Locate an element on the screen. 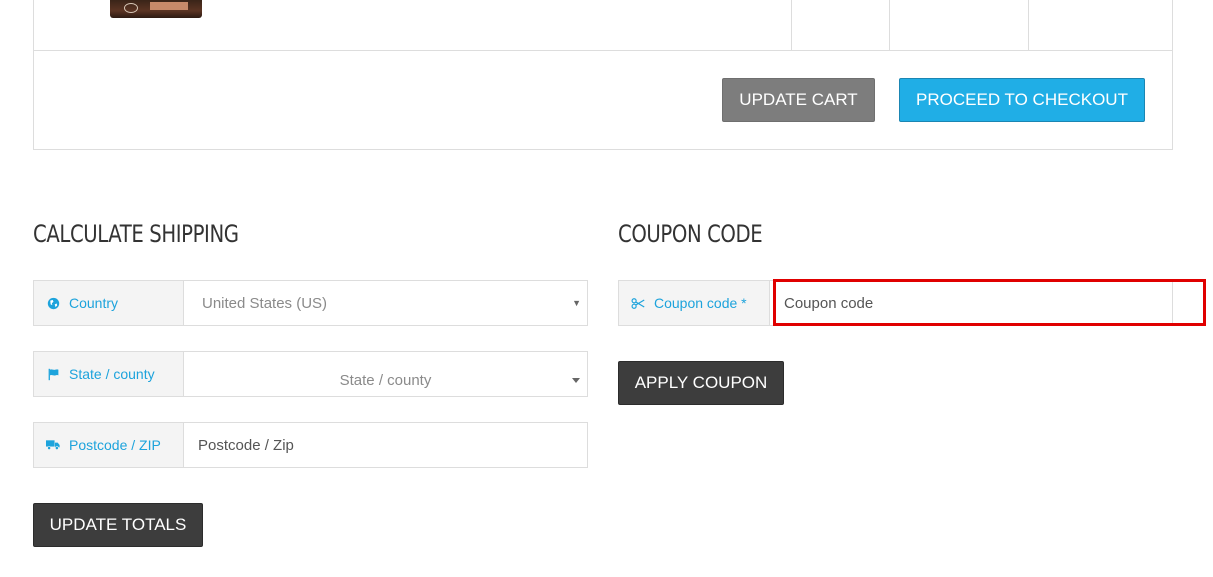  postcode-input is located at coordinates (385, 445).